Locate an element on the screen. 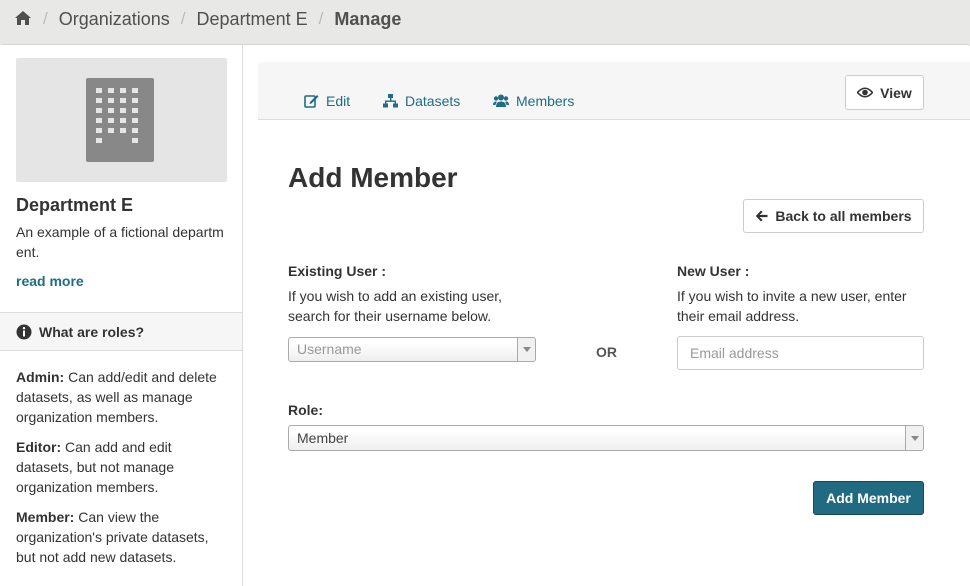 The width and height of the screenshot is (970, 586). role-name: Member: is located at coordinates (45, 517).